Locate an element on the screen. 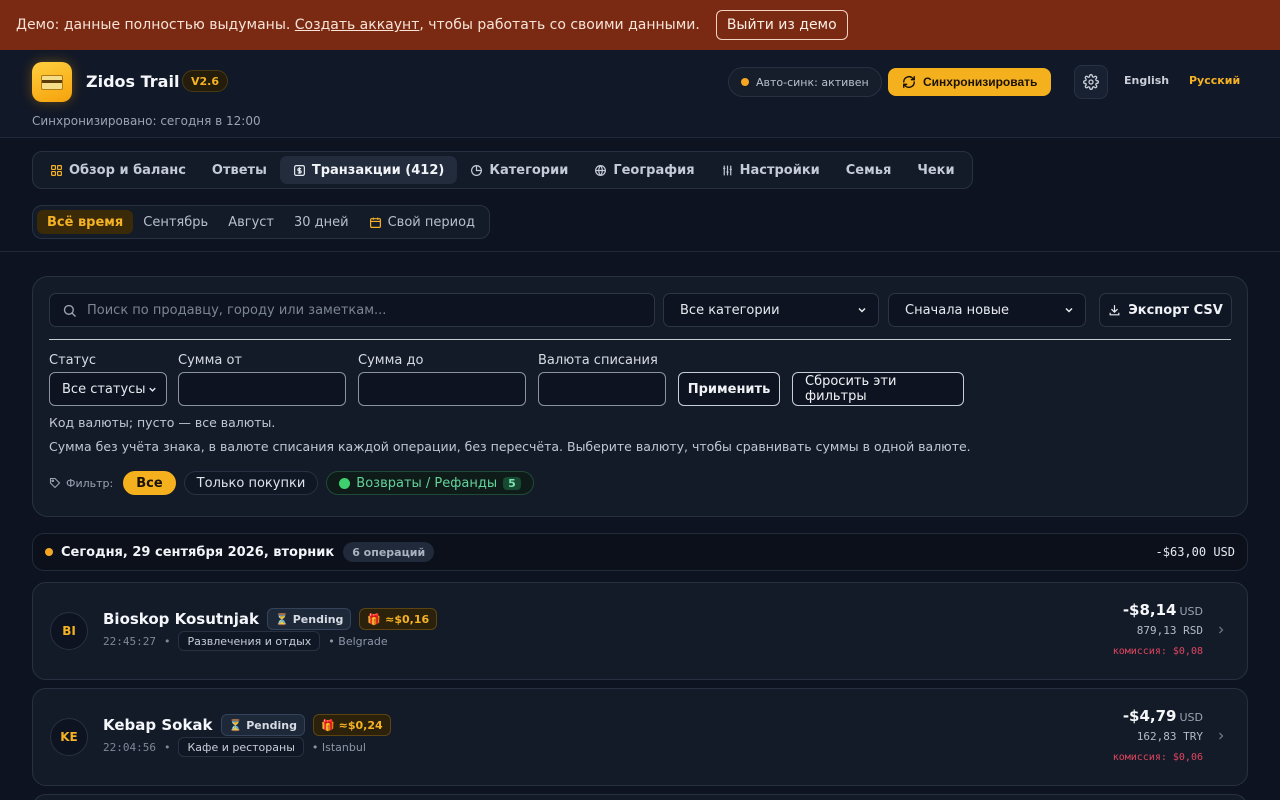 The image size is (1280, 800). status-select-value: Все статусы is located at coordinates (104, 389).